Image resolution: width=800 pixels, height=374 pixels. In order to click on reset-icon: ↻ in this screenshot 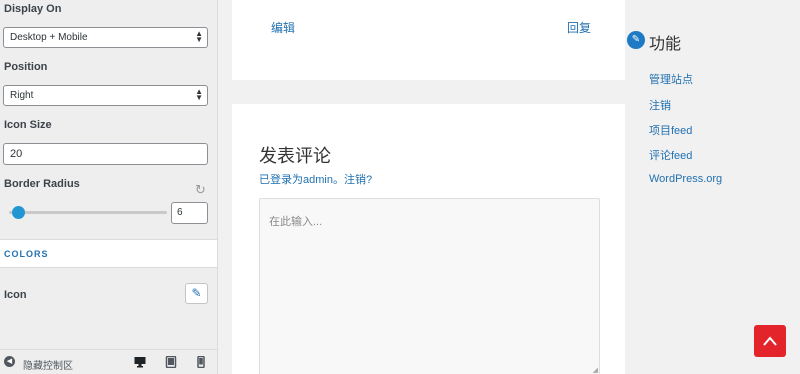, I will do `click(200, 189)`.